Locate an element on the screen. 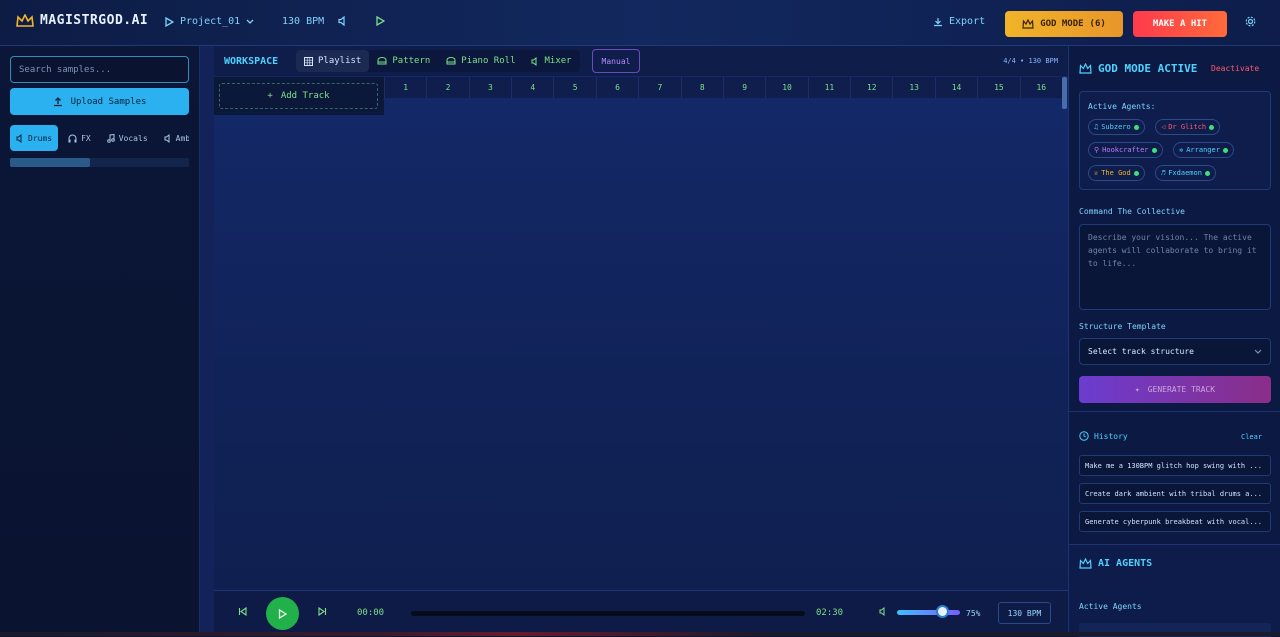 The width and height of the screenshot is (1280, 637). agent-name: The God is located at coordinates (1116, 173).